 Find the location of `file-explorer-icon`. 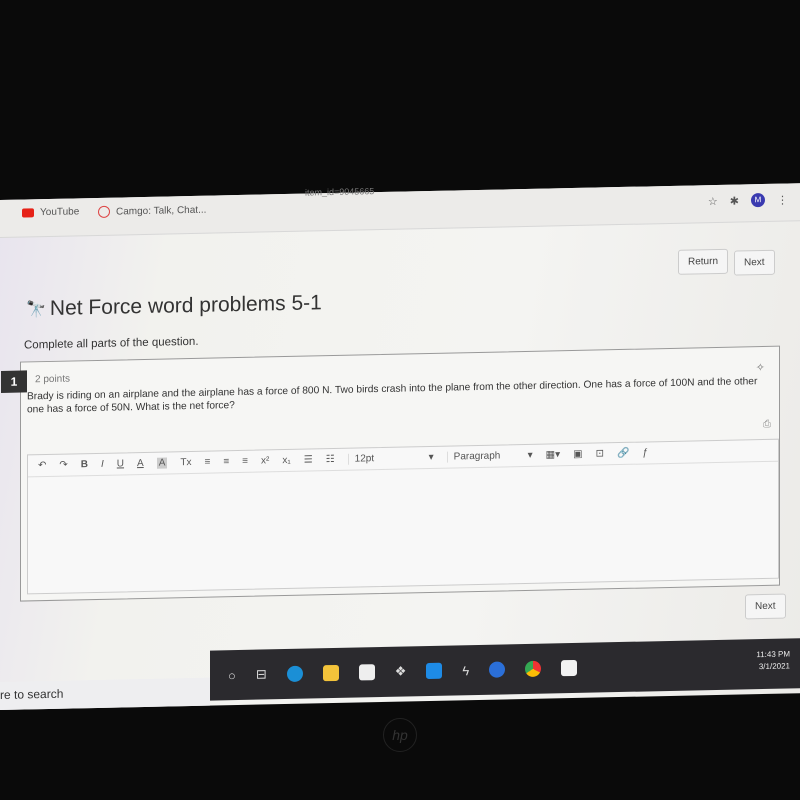

file-explorer-icon is located at coordinates (330, 673).